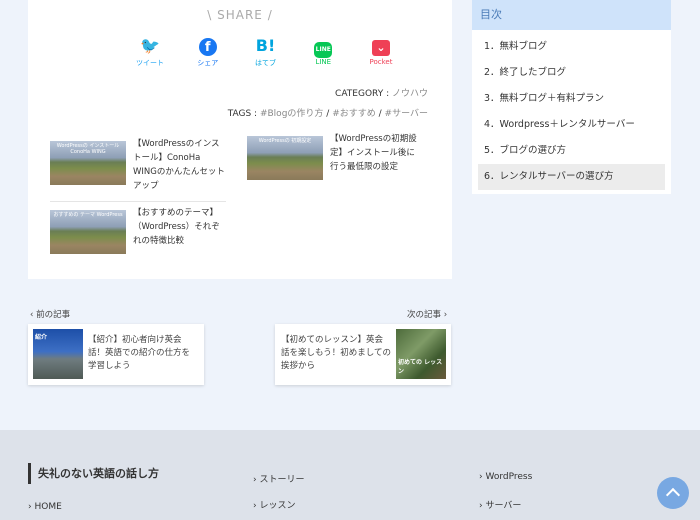 This screenshot has width=700, height=520. Describe the element at coordinates (571, 151) in the screenshot. I see `toc-item: 5．ブログの選び方` at that location.